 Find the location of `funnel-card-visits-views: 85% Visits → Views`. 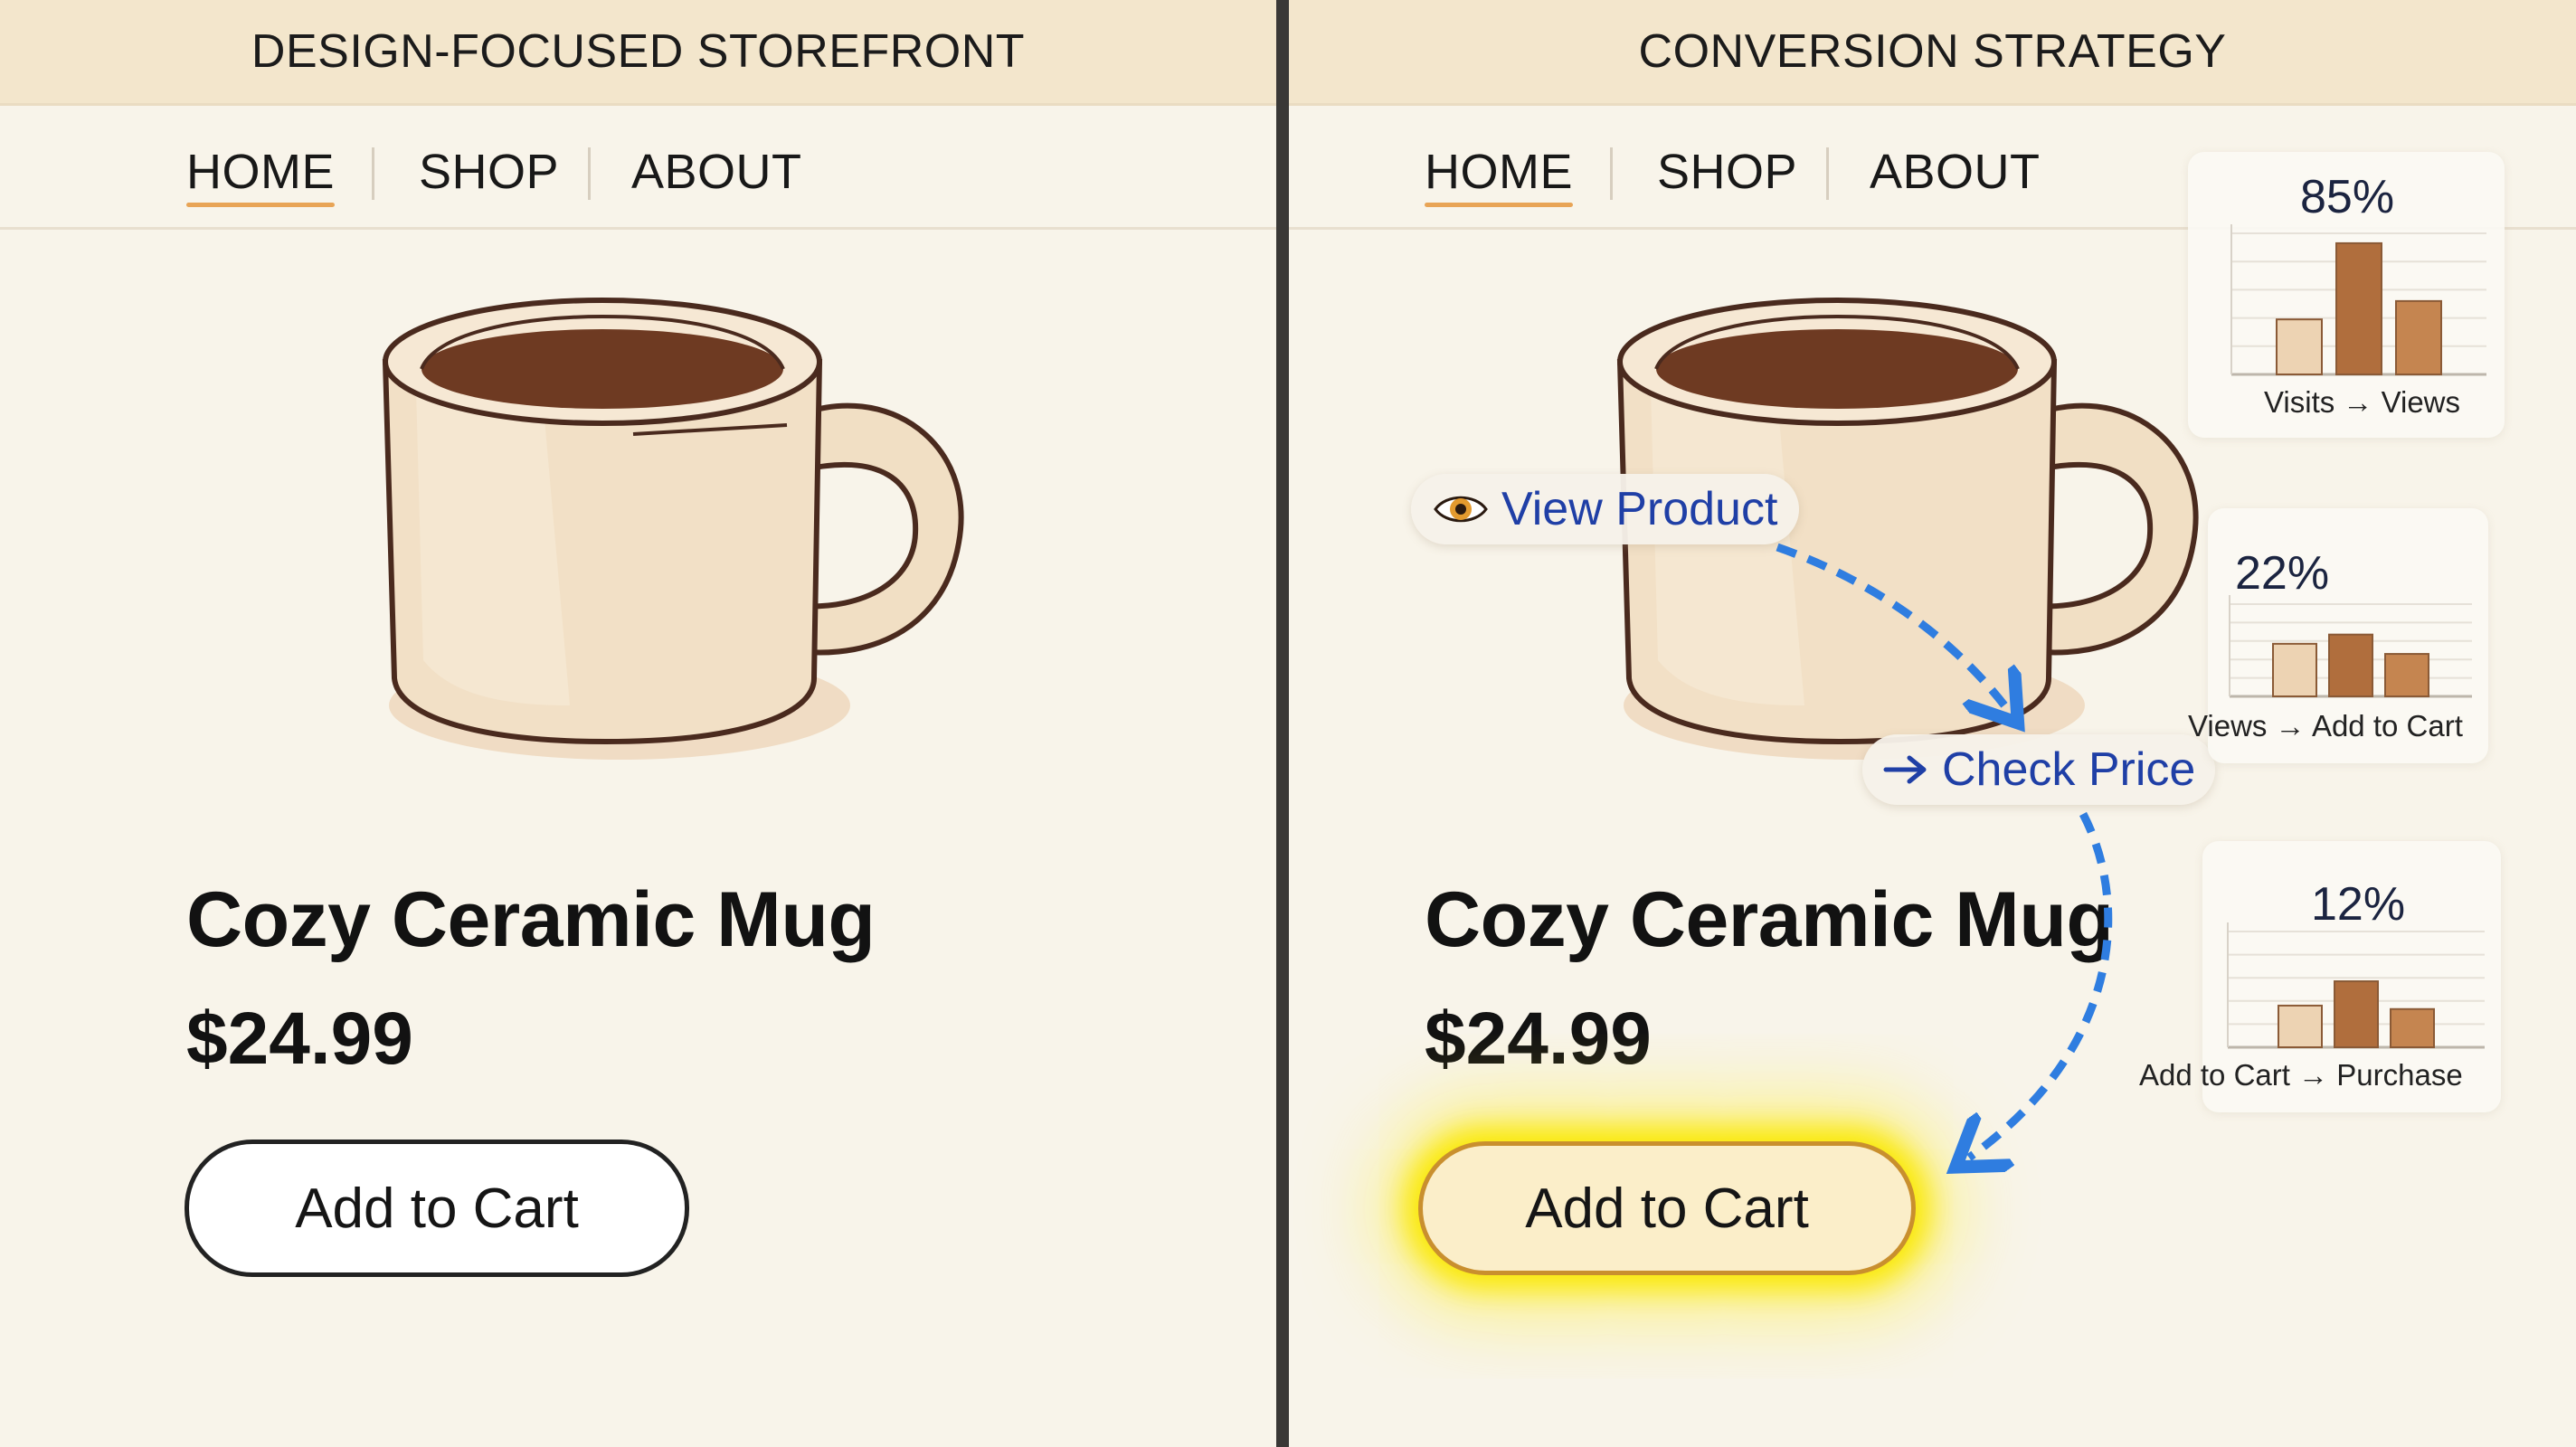

funnel-card-visits-views: 85% Visits → Views is located at coordinates (2347, 295).